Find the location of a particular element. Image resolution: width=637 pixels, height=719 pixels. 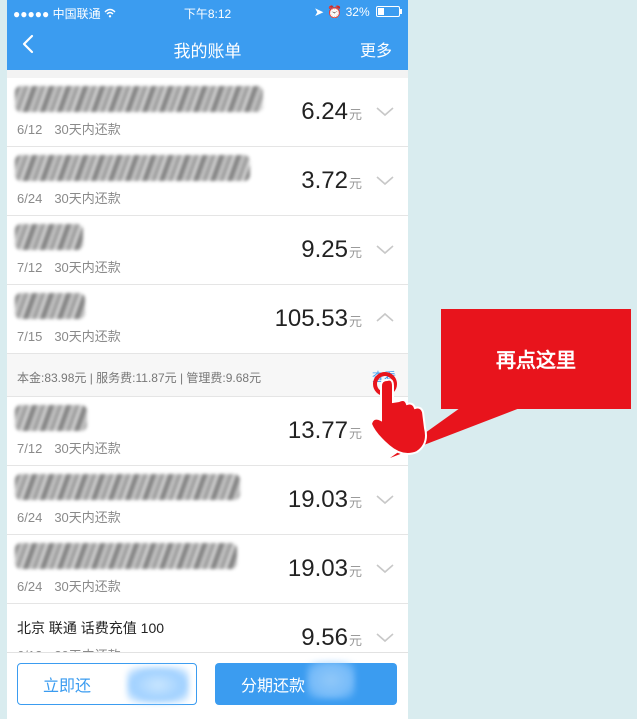

bill-detail: 本金:83.98元 | 服务费:11.87元 | 管理费:9.68元 查看 is located at coordinates (207, 375).